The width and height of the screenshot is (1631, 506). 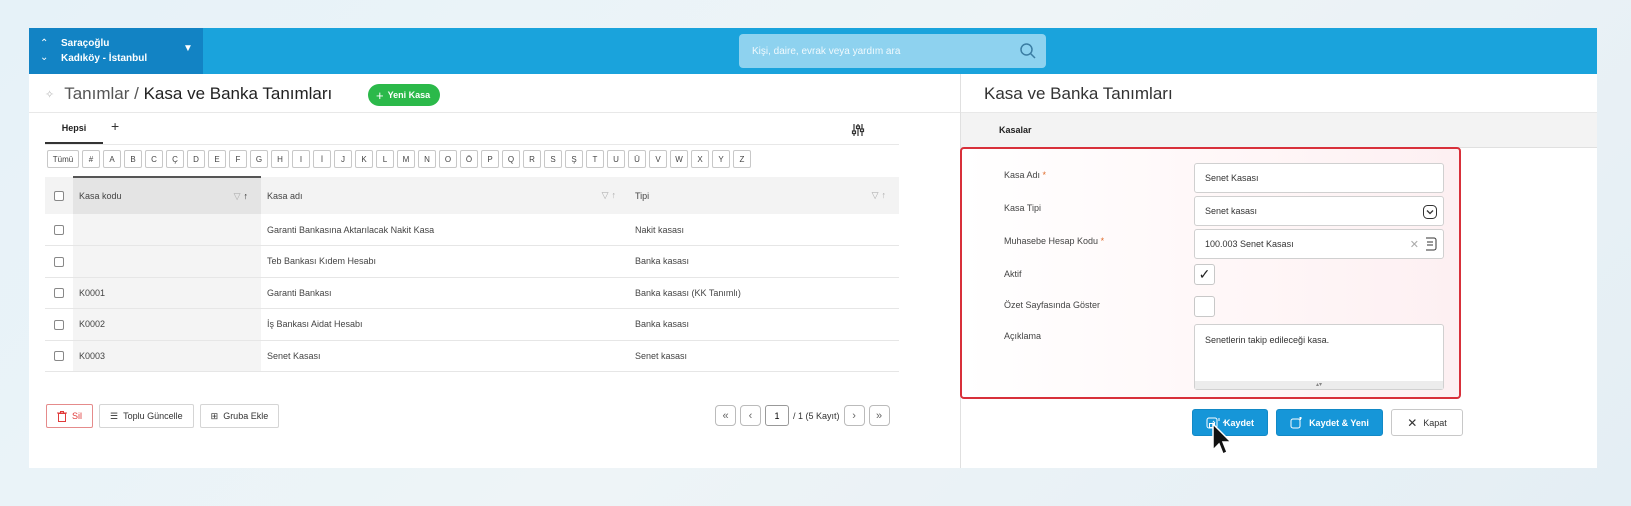 What do you see at coordinates (1319, 385) in the screenshot?
I see `resize-handle: ▴▾` at bounding box center [1319, 385].